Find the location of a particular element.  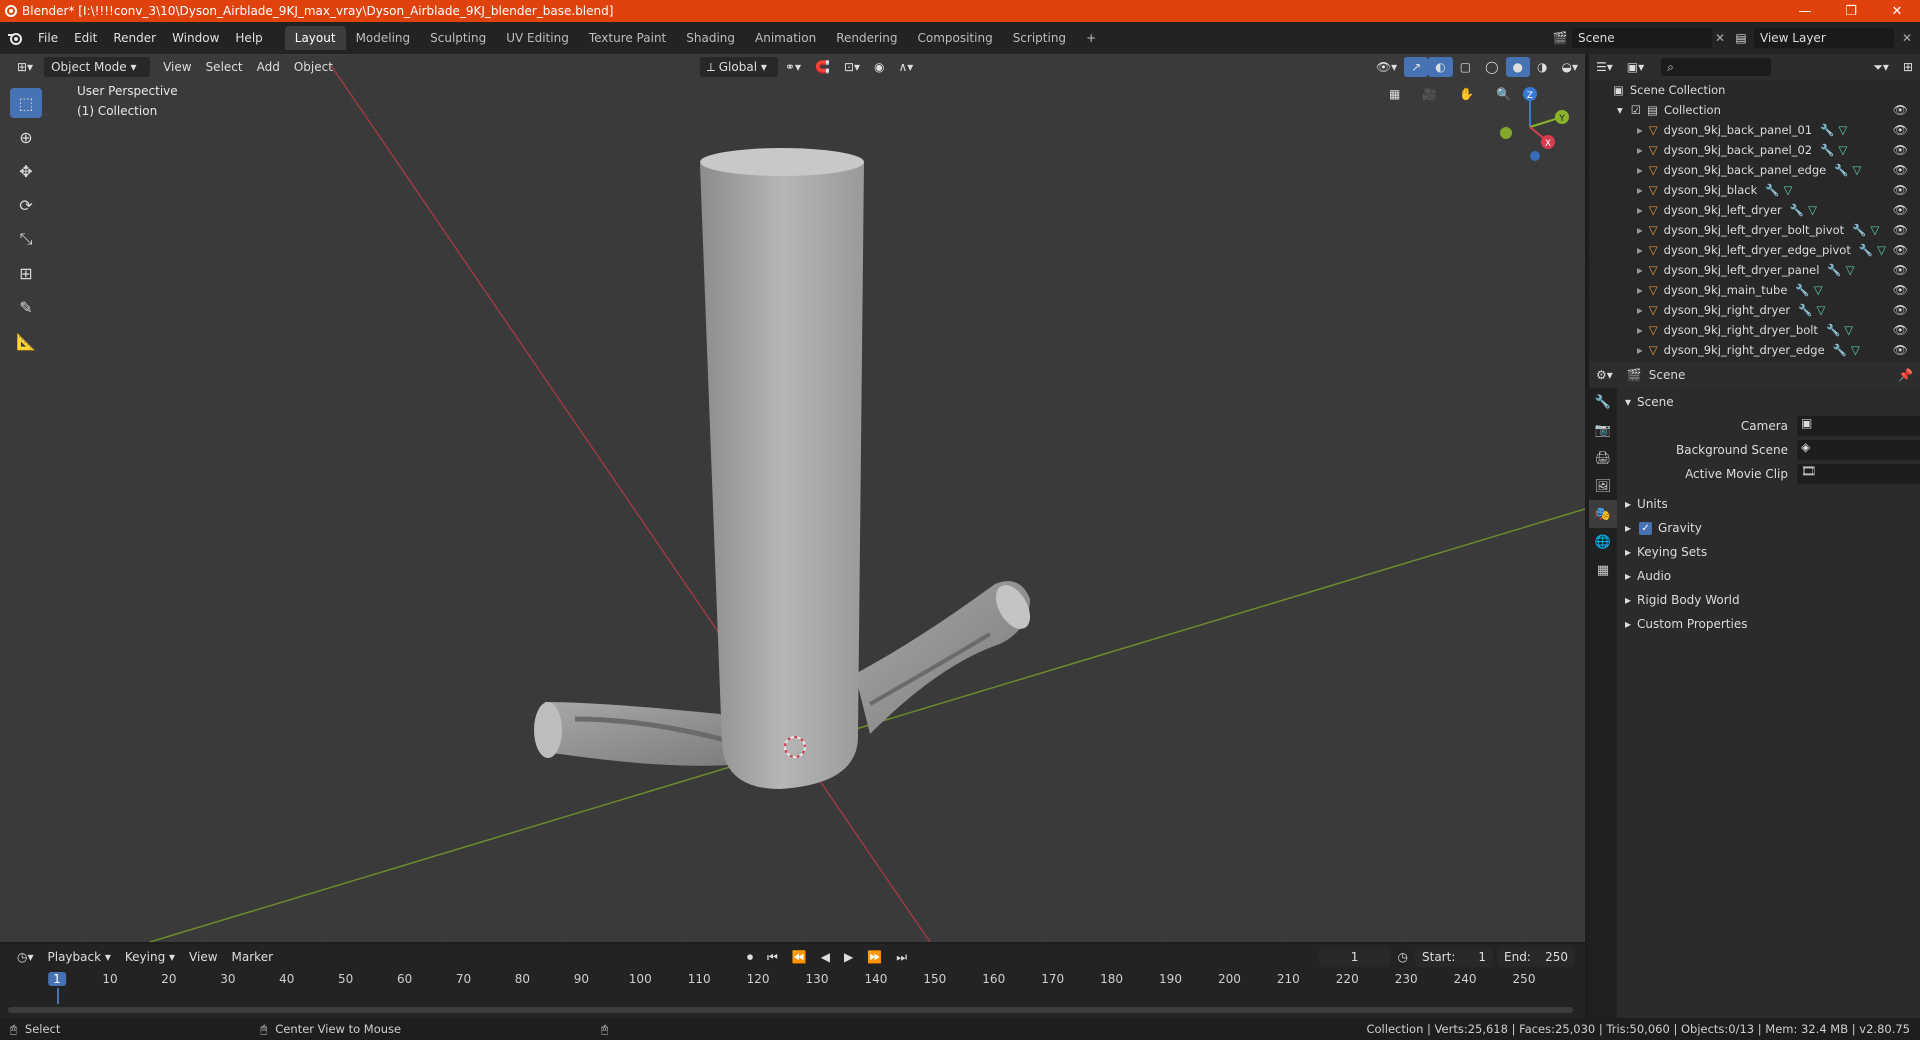

tool-tab-icon: 🔧 is located at coordinates (1603, 402).